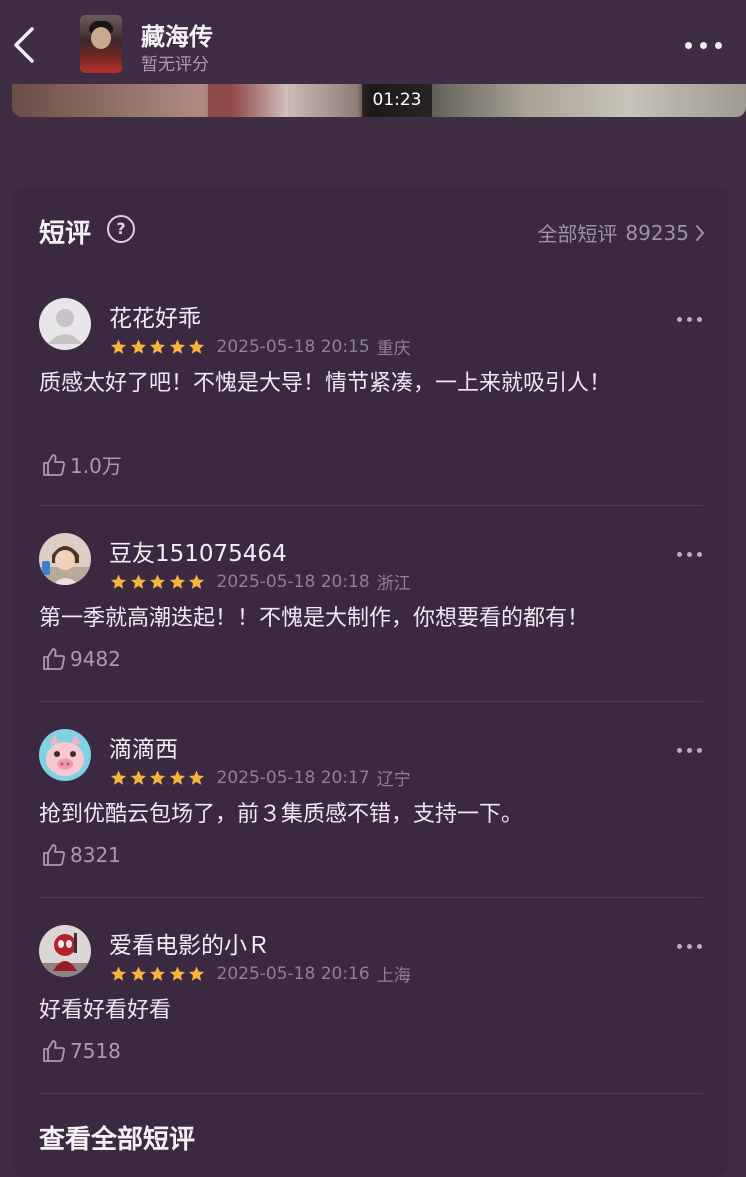 The height and width of the screenshot is (1177, 746). What do you see at coordinates (65, 234) in the screenshot?
I see `section-title: 短评` at bounding box center [65, 234].